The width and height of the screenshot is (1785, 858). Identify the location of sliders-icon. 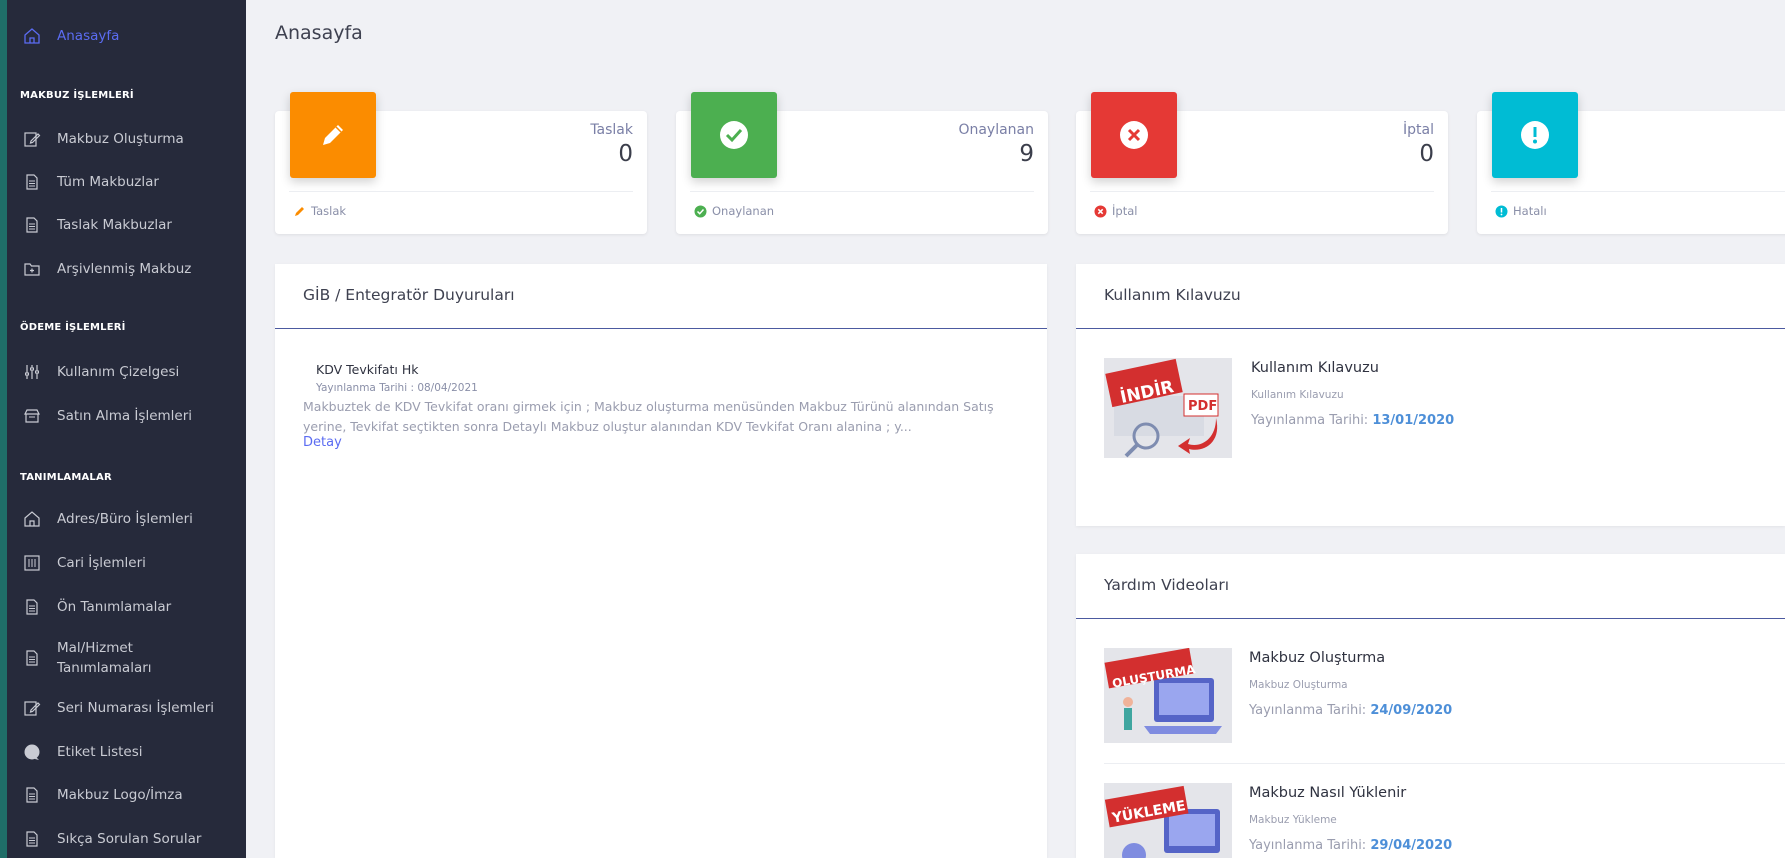
(32, 372).